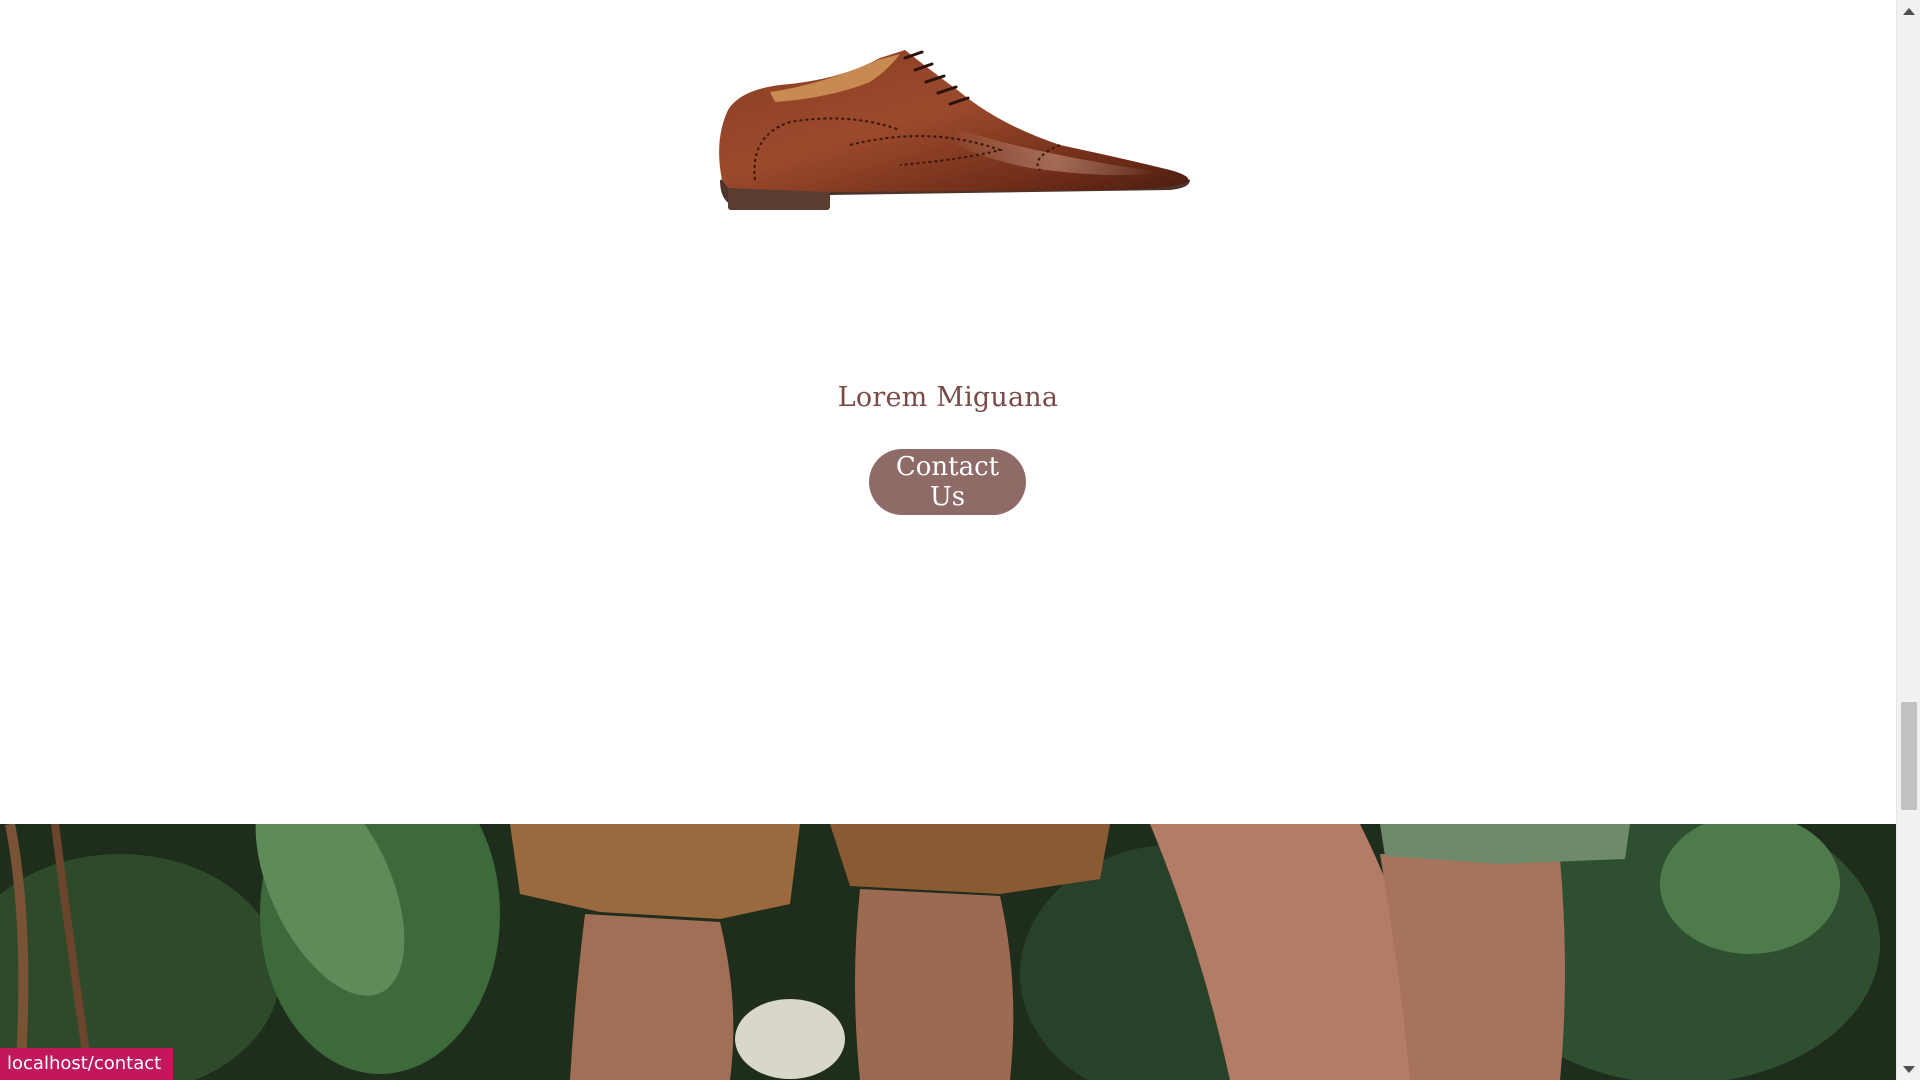 The height and width of the screenshot is (1080, 1920). I want to click on scroll-up-arrow-icon, so click(1908, 11).